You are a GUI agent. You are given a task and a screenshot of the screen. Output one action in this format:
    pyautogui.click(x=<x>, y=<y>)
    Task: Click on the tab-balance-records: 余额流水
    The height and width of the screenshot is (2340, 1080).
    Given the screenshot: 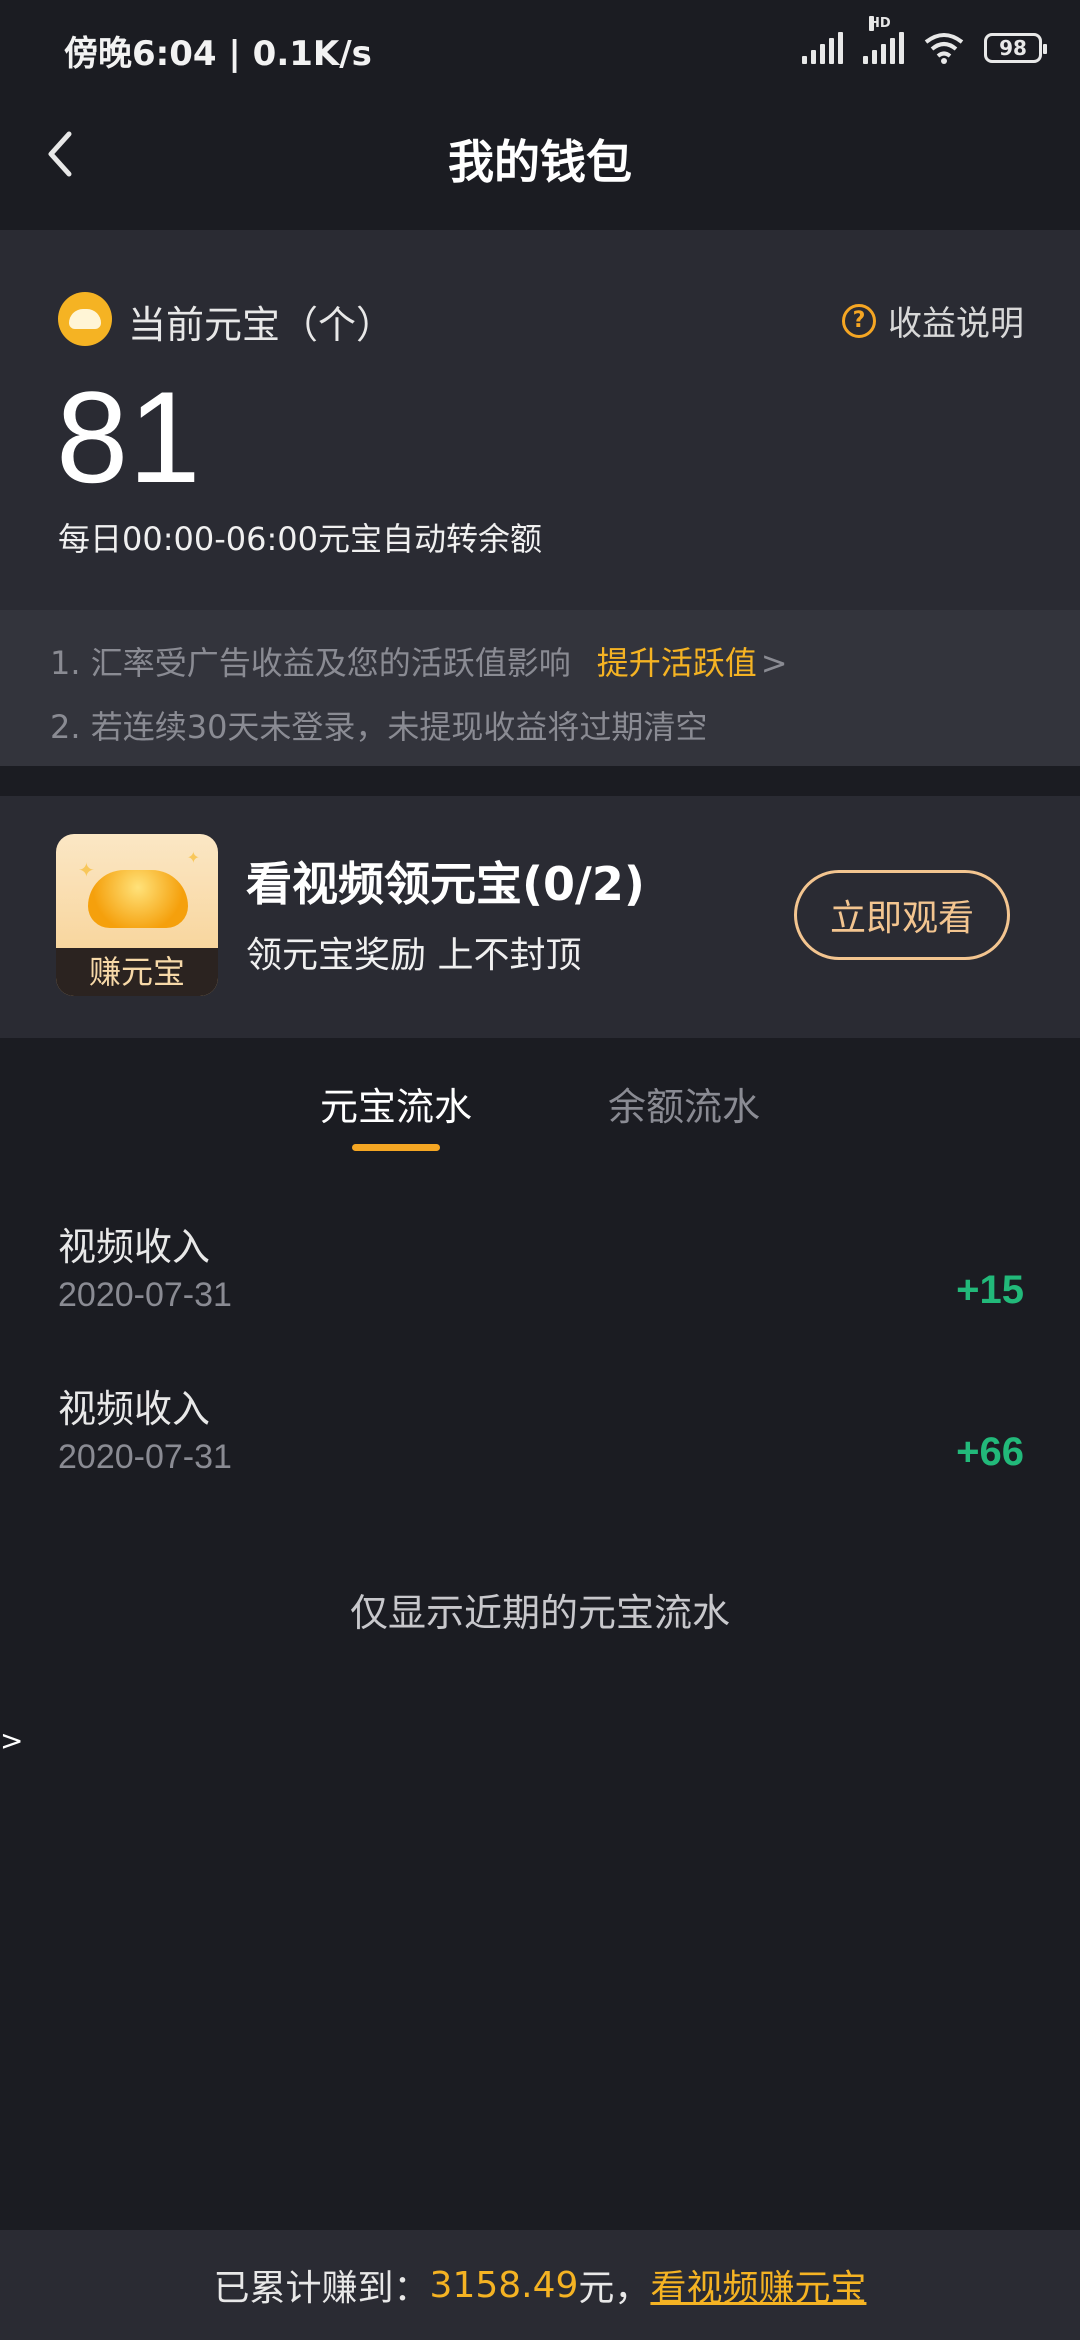 What is the action you would take?
    pyautogui.click(x=684, y=1103)
    